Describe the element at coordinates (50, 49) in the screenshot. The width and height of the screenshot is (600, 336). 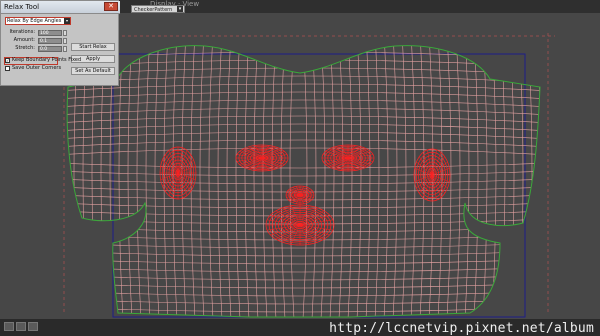
I see `stretch-field: 0.0` at that location.